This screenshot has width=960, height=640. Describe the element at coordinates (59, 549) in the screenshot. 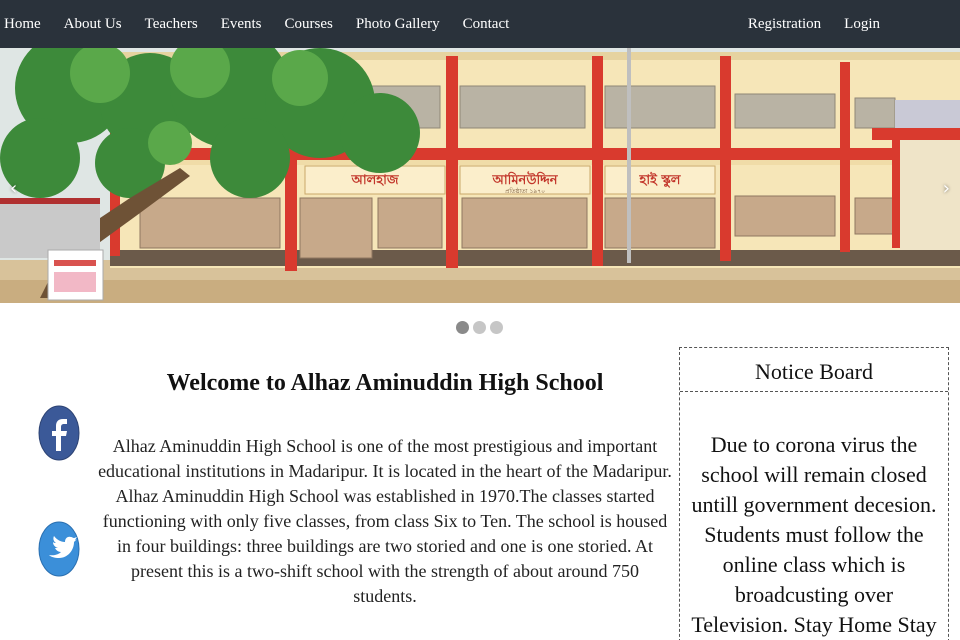

I see `twitter-icon` at that location.